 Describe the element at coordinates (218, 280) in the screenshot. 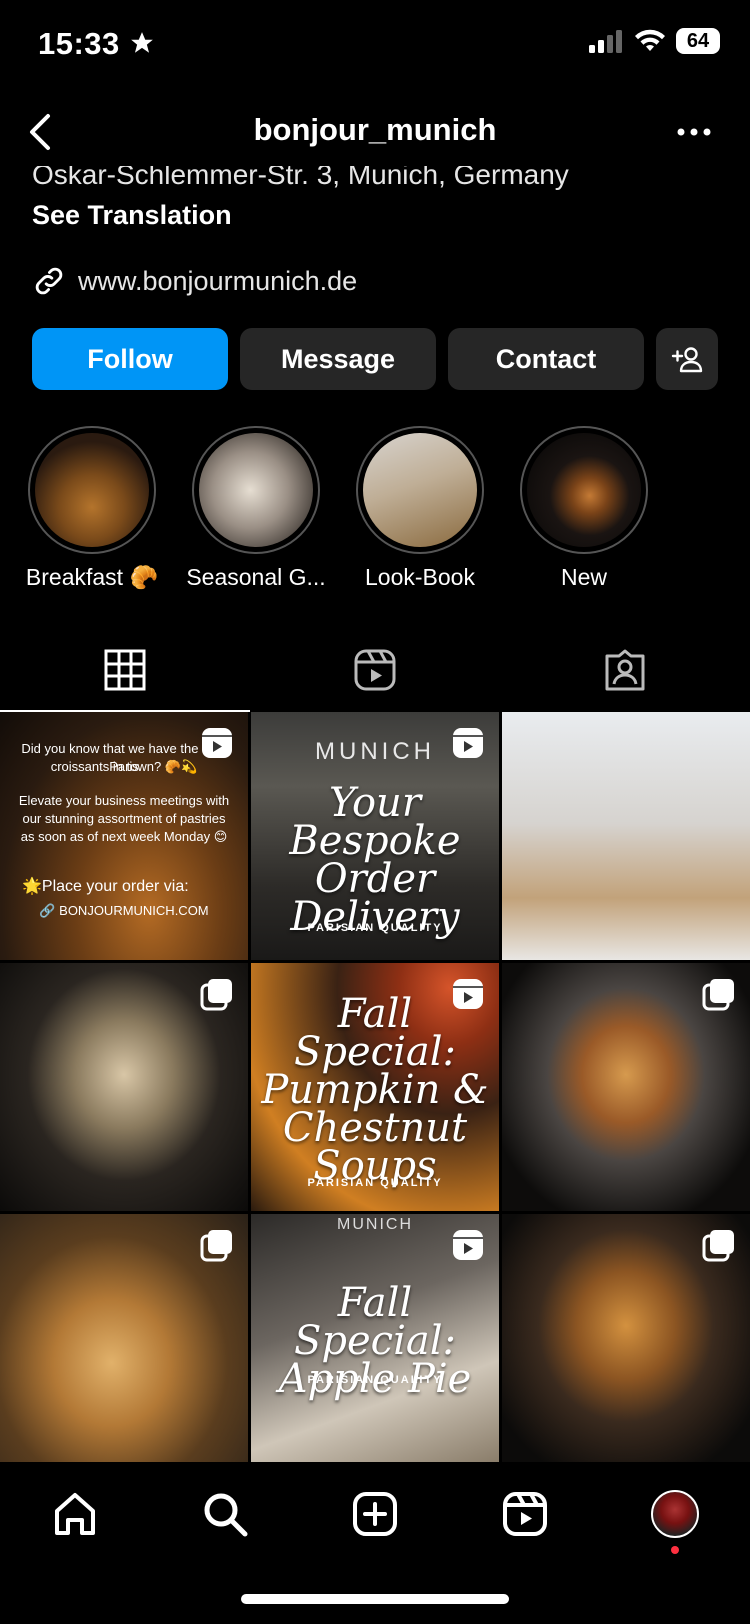

I see `website-url: www.bonjourmunich.de` at that location.